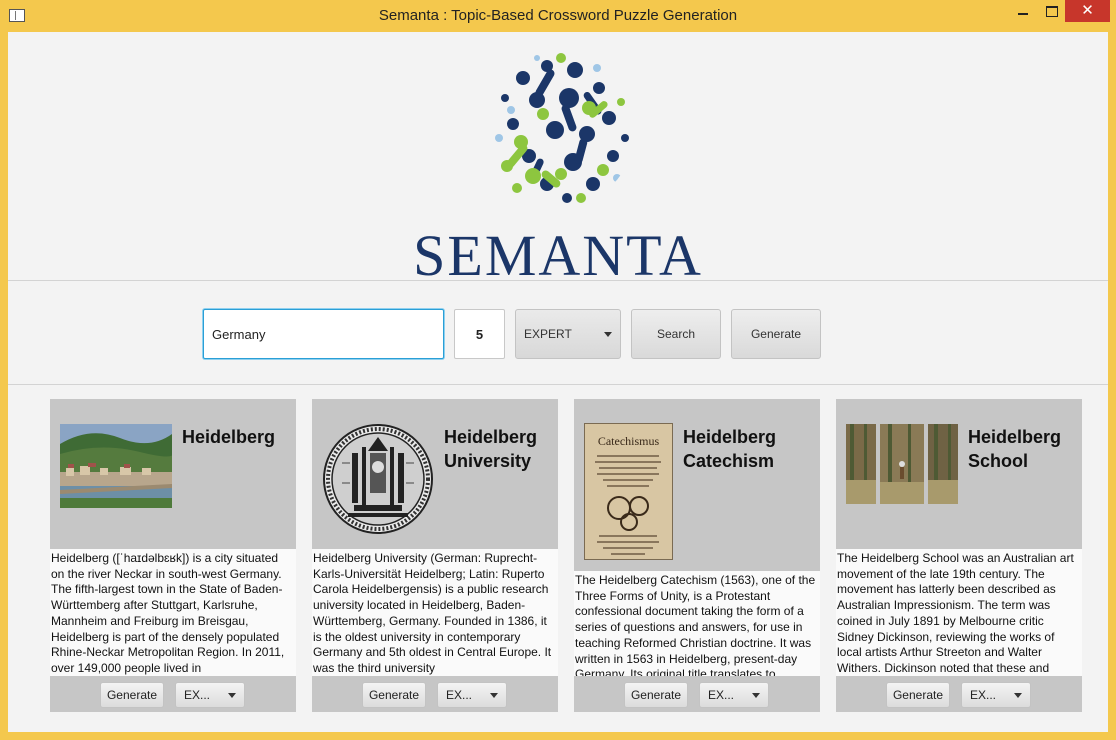 This screenshot has height=740, width=1116. Describe the element at coordinates (959, 474) in the screenshot. I see `card-header: Heidelberg School` at that location.